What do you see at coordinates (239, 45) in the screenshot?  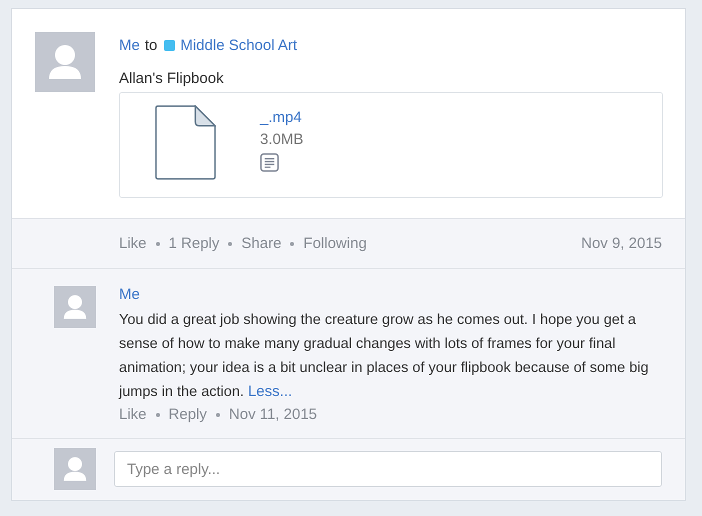 I see `group-link: Middle School Art` at bounding box center [239, 45].